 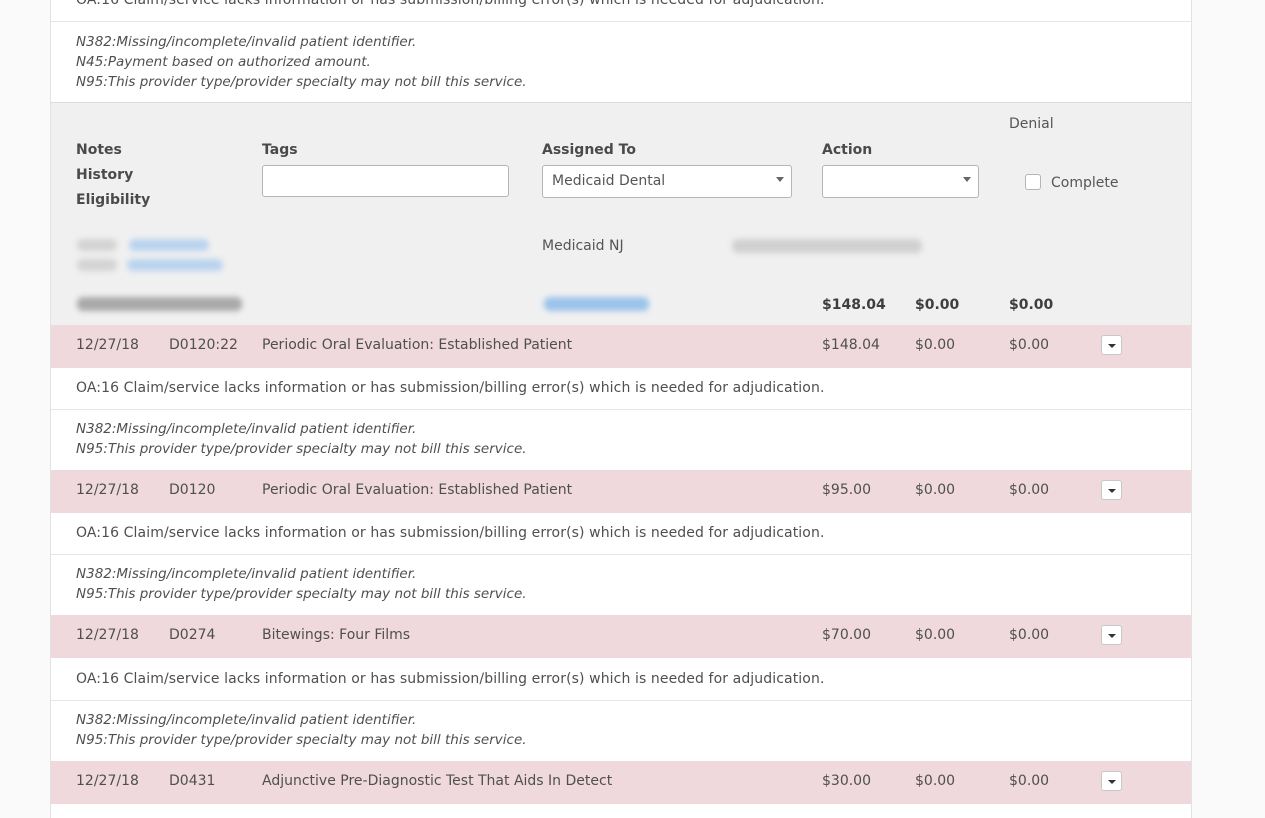 I want to click on complete-label: Complete, so click(x=1085, y=183).